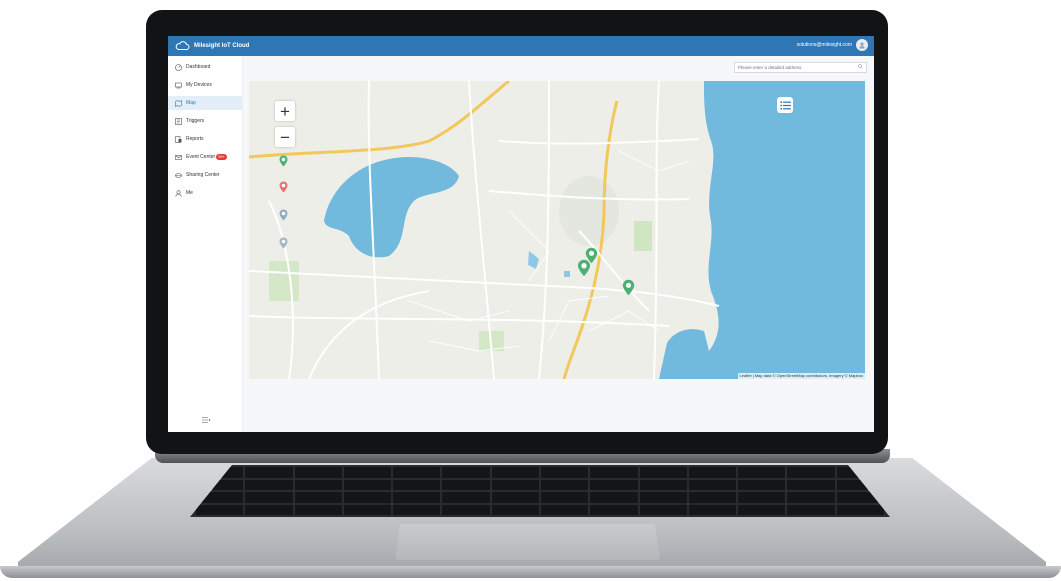  What do you see at coordinates (527, 542) in the screenshot?
I see `laptop-trackpad` at bounding box center [527, 542].